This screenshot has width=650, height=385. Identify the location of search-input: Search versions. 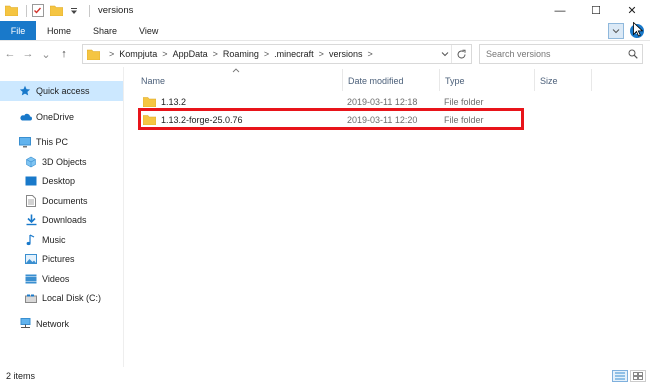
(555, 54).